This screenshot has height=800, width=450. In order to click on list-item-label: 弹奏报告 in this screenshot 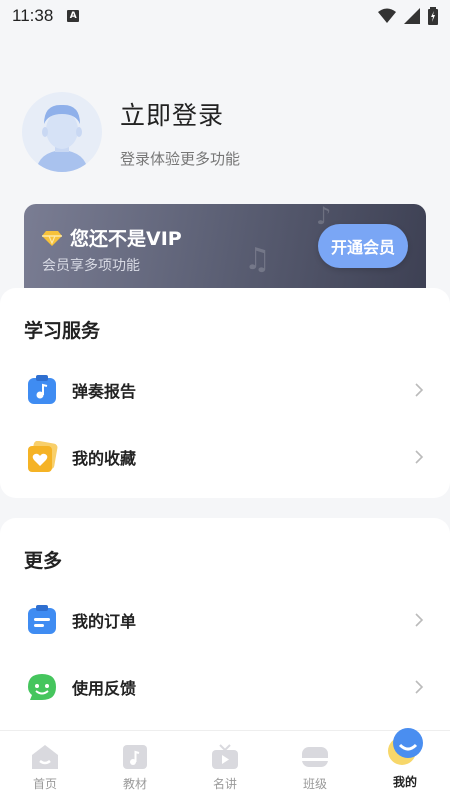, I will do `click(104, 391)`.